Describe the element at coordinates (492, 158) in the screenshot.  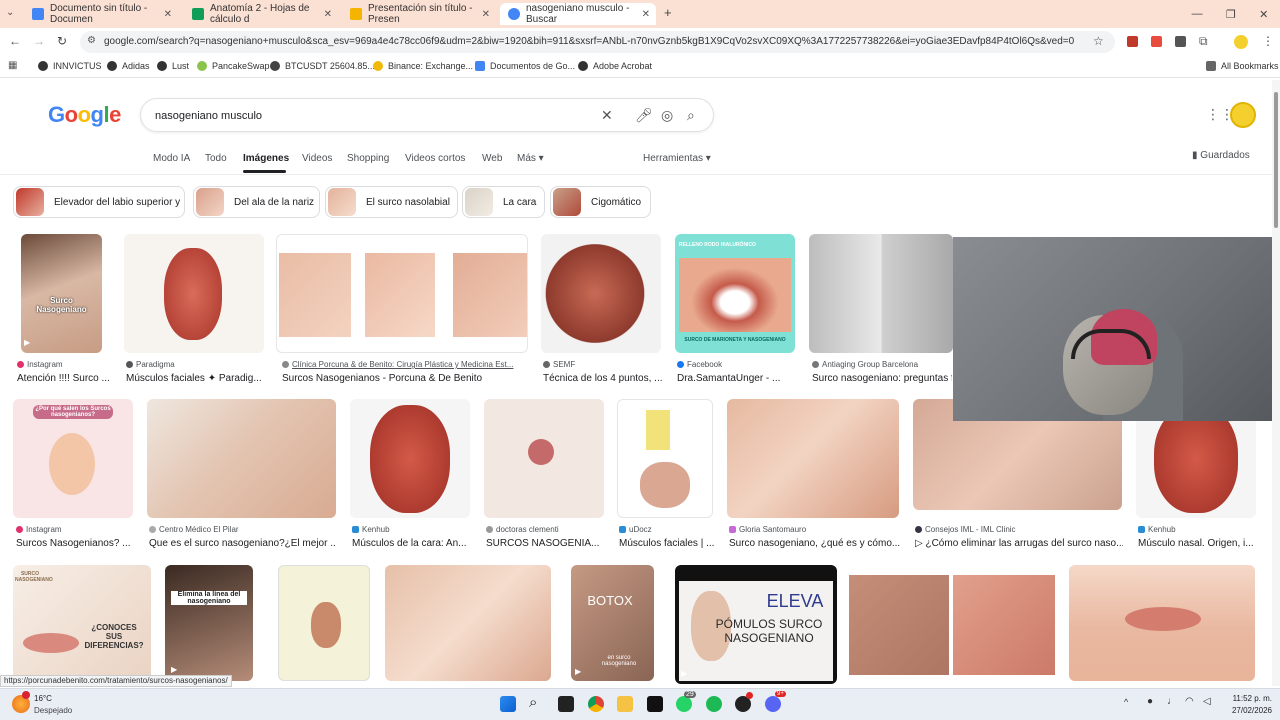
I see `tab-web: Web` at that location.